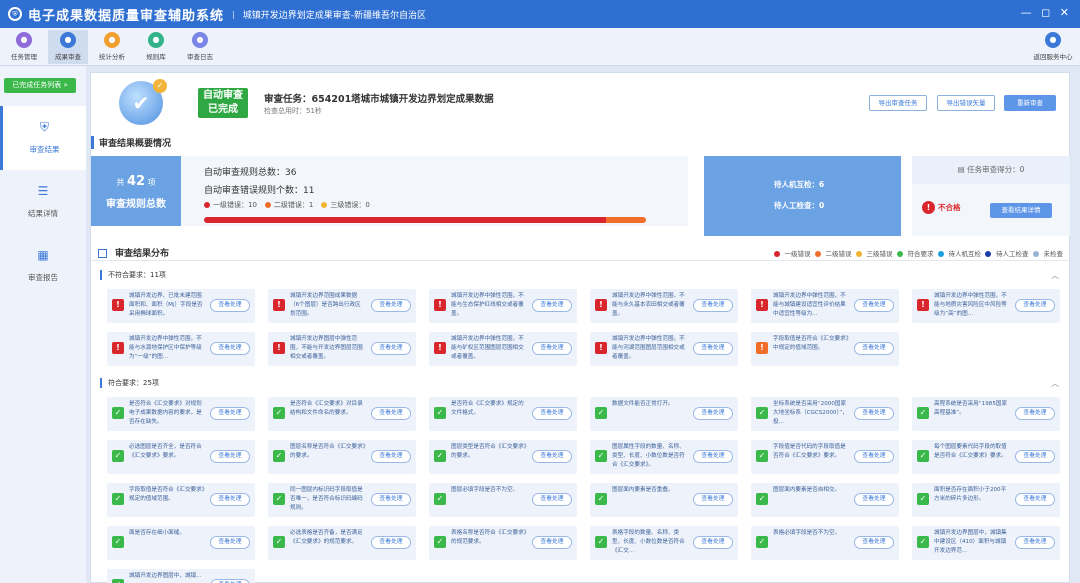 This screenshot has height=583, width=1080. What do you see at coordinates (288, 99) in the screenshot?
I see `task-label: 审查任务：` at bounding box center [288, 99].